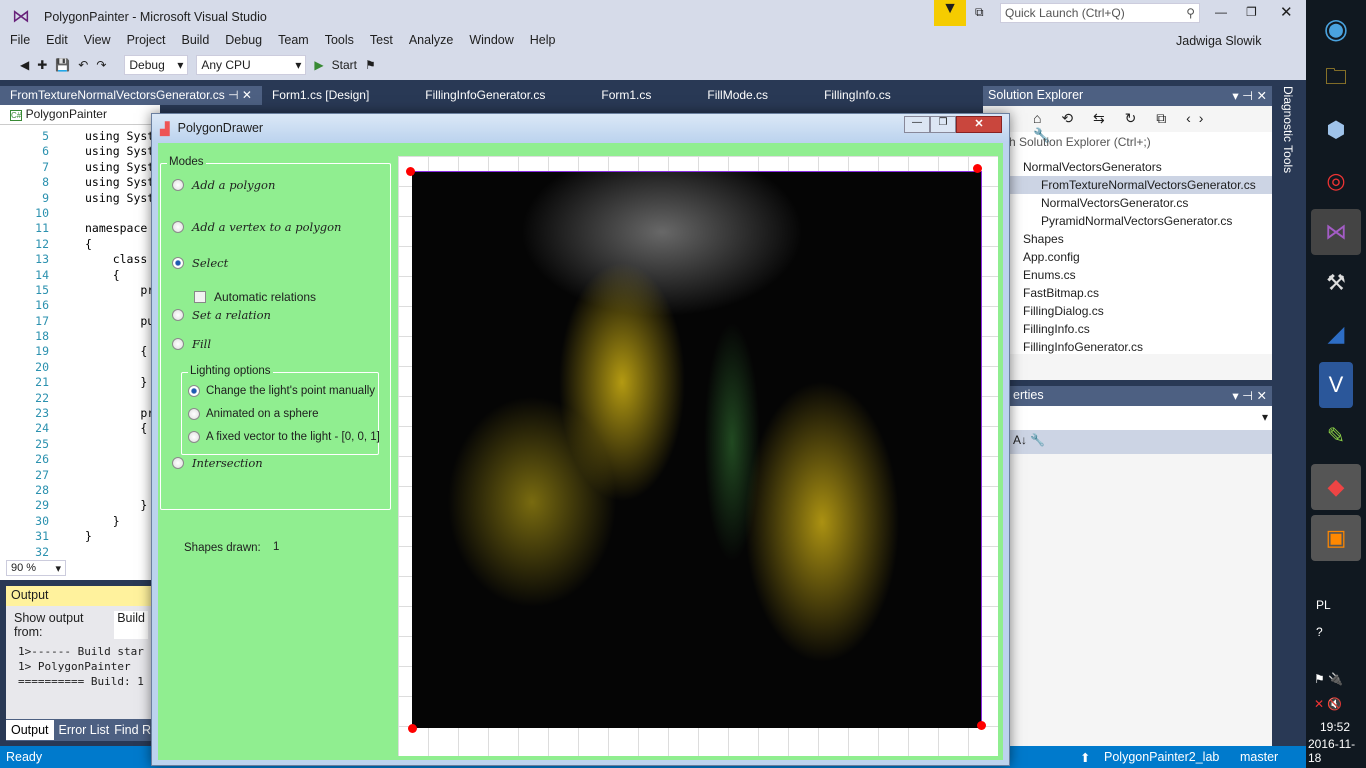  What do you see at coordinates (217, 463) in the screenshot?
I see `mode-radio: Intersection` at bounding box center [217, 463].